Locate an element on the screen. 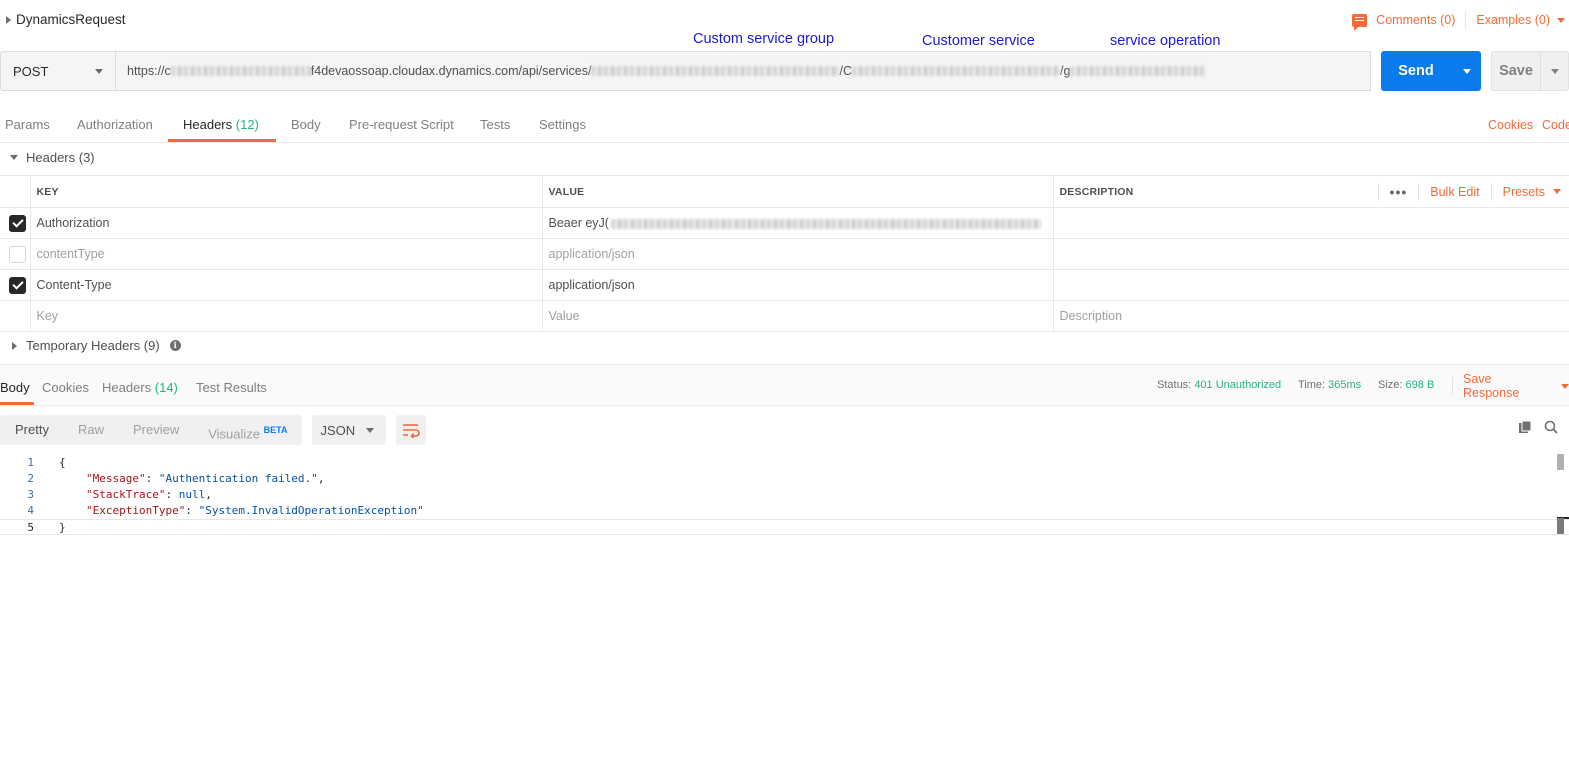  row-checkbox-cell is located at coordinates (15, 254).